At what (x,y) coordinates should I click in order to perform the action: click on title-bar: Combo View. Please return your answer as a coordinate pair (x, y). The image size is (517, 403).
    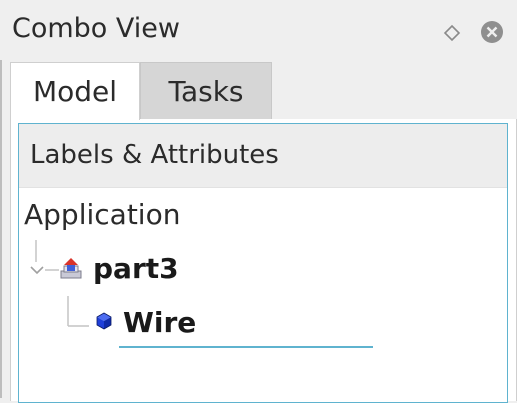
    Looking at the image, I should click on (258, 30).